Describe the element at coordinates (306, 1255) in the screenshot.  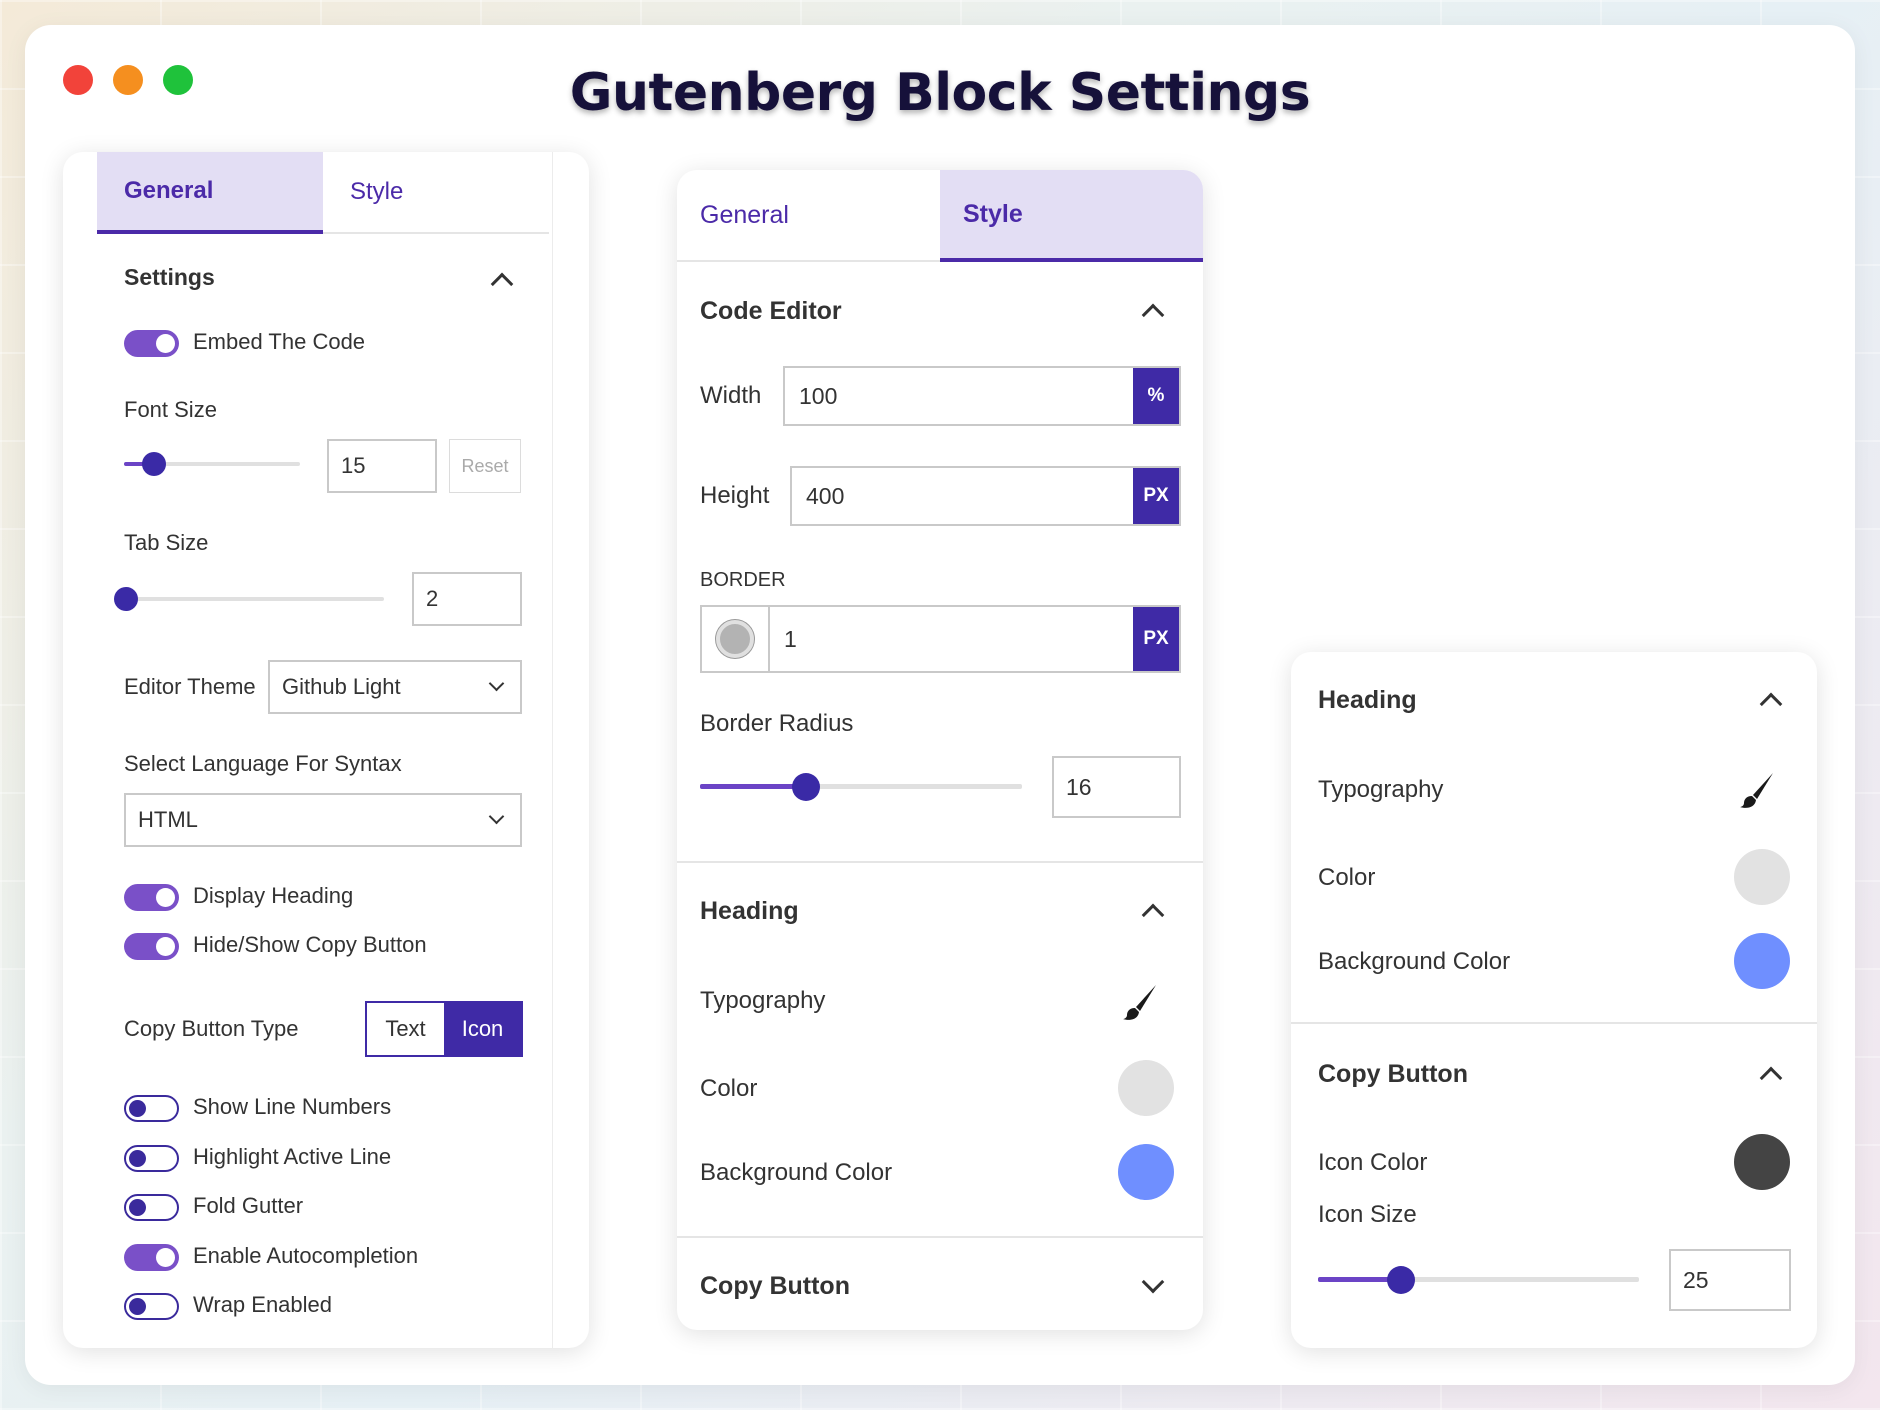
I see `autocompletion-label: Enable Autocompletion` at that location.